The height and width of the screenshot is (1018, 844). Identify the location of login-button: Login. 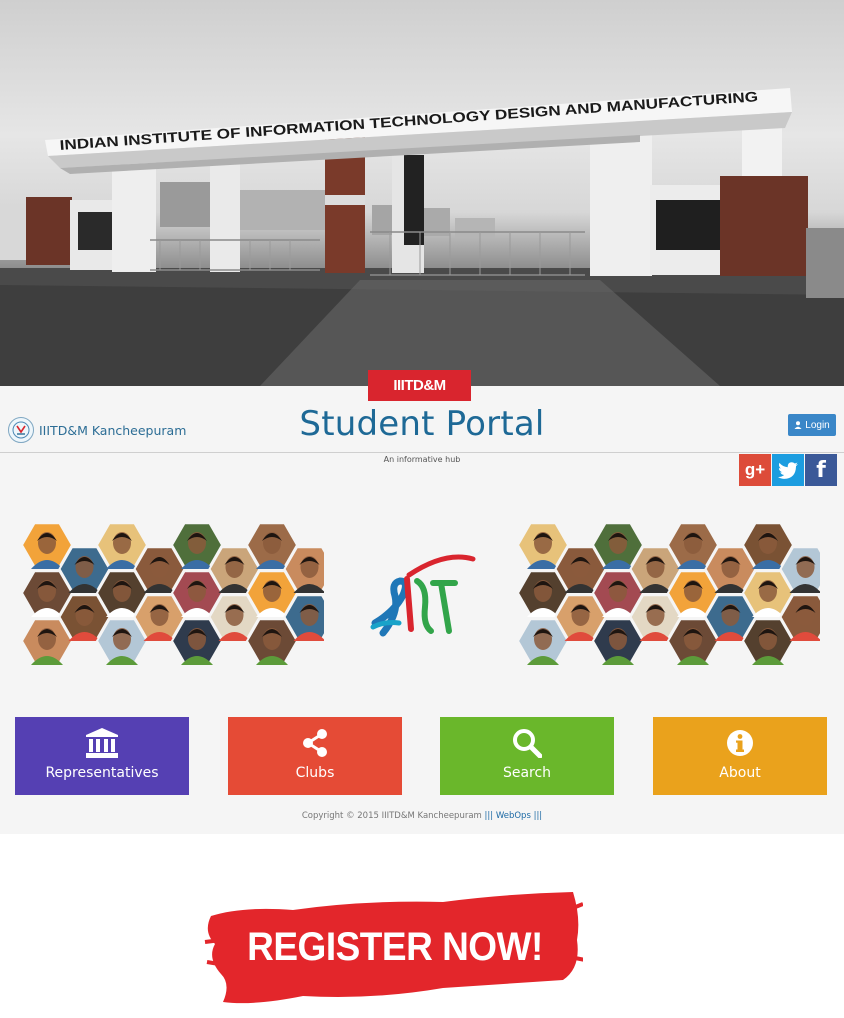
(812, 425).